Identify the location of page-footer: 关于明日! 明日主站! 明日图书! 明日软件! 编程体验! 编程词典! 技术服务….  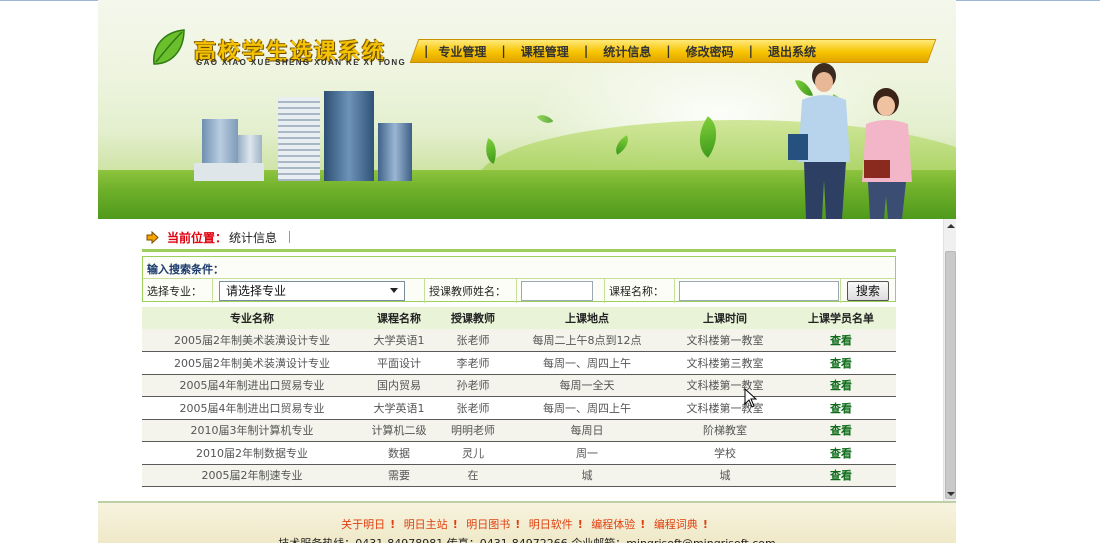
(527, 522).